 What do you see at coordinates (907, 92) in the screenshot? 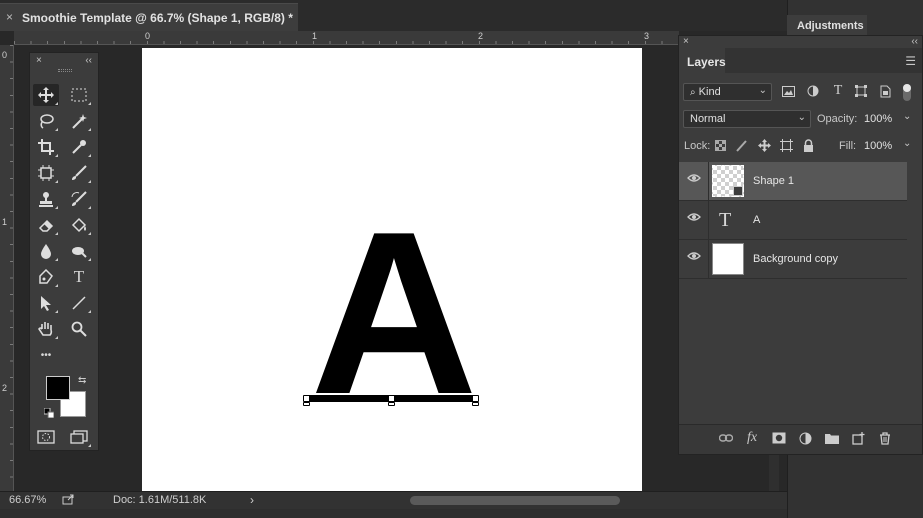
I see `filter-toggle` at bounding box center [907, 92].